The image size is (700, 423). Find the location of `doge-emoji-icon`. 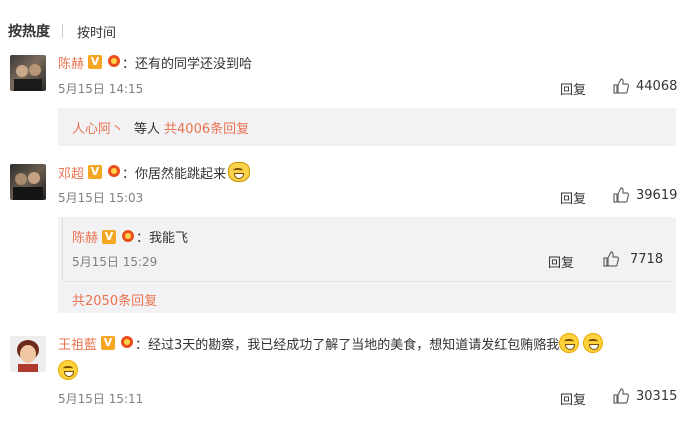

doge-emoji-icon is located at coordinates (239, 172).